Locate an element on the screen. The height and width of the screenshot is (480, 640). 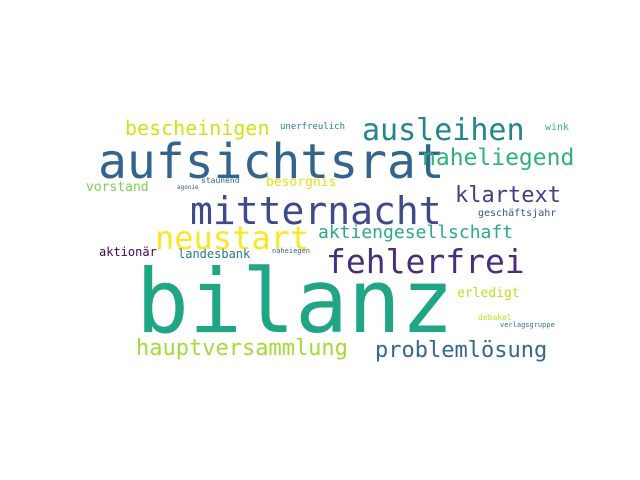
word-agonie: agonie is located at coordinates (188, 187).